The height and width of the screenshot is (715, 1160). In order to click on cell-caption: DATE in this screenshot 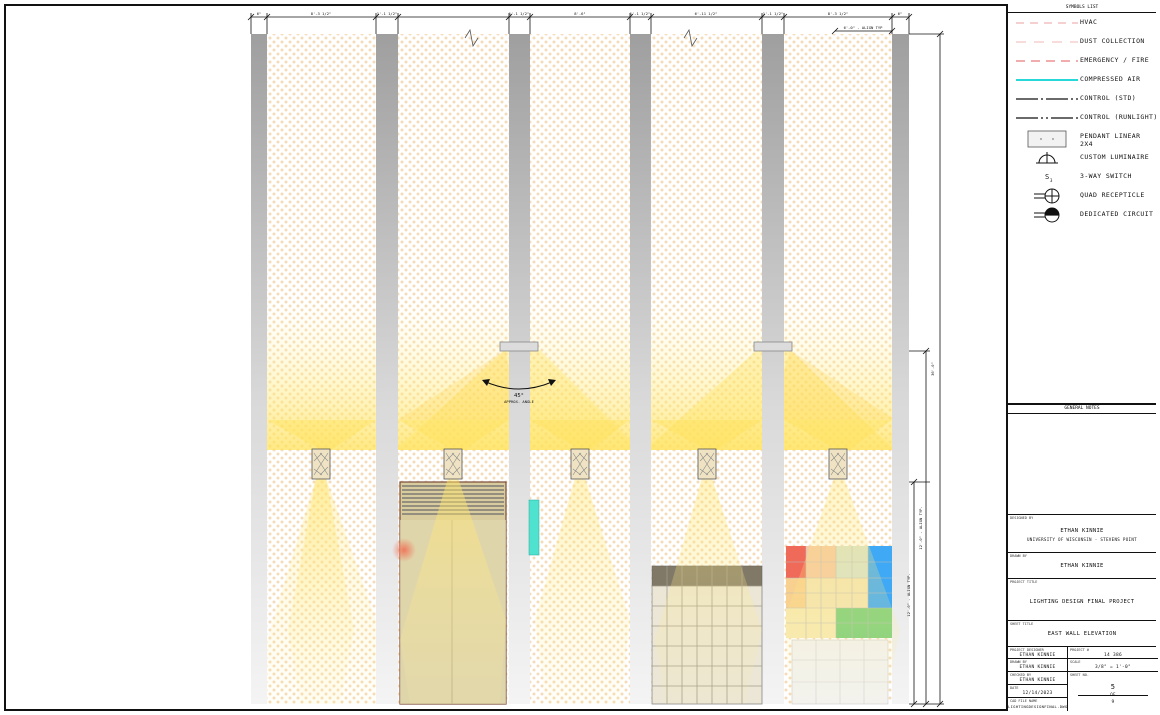, I will do `click(1014, 688)`.